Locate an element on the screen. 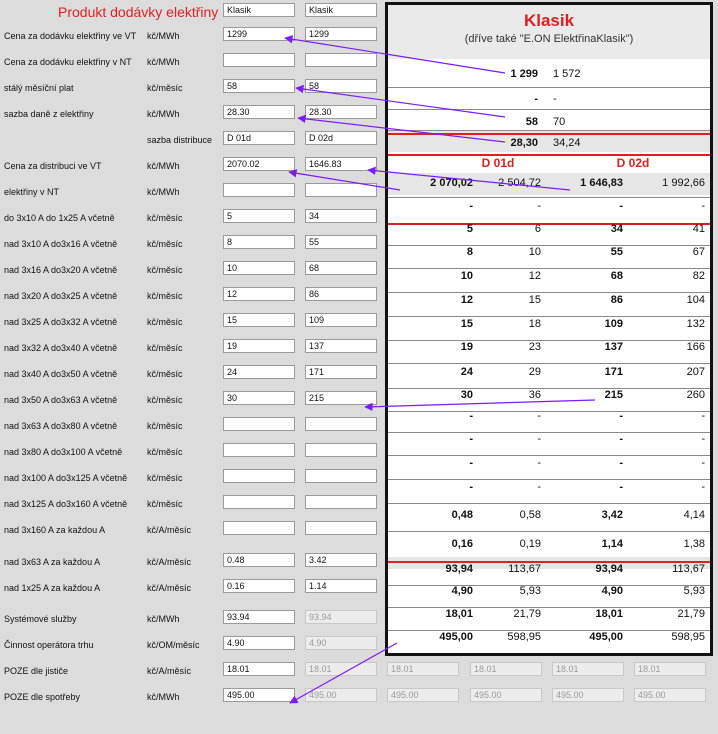 This screenshot has height=734, width=718. row-label: Cena za distribuci ve VT is located at coordinates (53, 166).